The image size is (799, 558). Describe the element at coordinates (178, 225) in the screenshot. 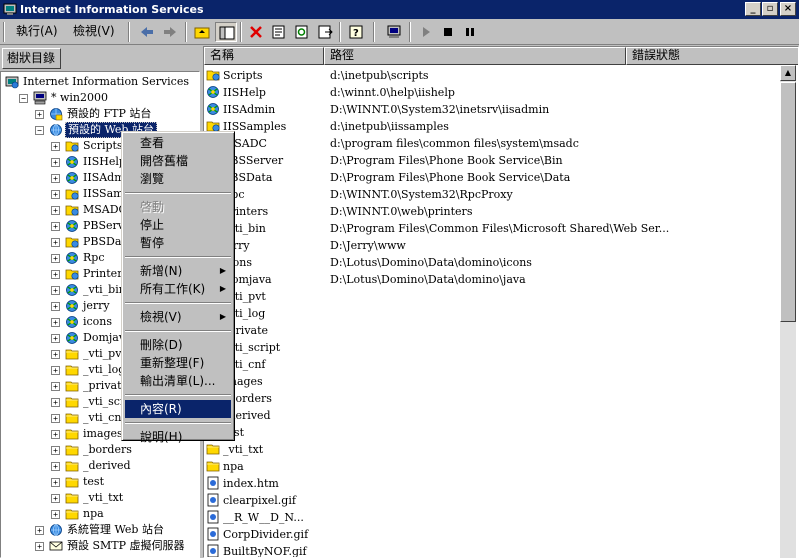

I see `context-menu-item: 停止` at that location.